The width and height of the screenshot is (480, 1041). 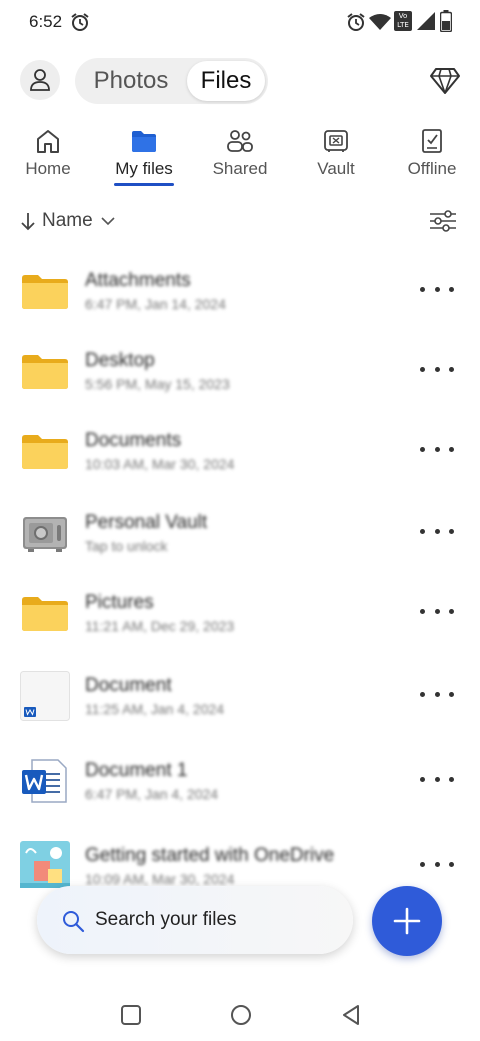 I want to click on file-meta: Tap to unlock, so click(x=126, y=546).